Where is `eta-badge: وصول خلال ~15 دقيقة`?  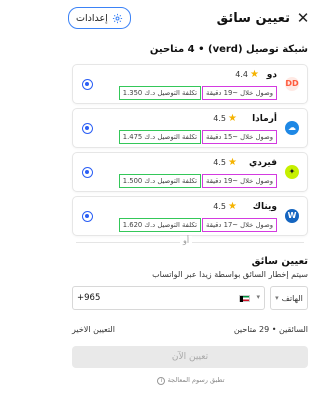 eta-badge: وصول خلال ~15 دقيقة is located at coordinates (239, 137).